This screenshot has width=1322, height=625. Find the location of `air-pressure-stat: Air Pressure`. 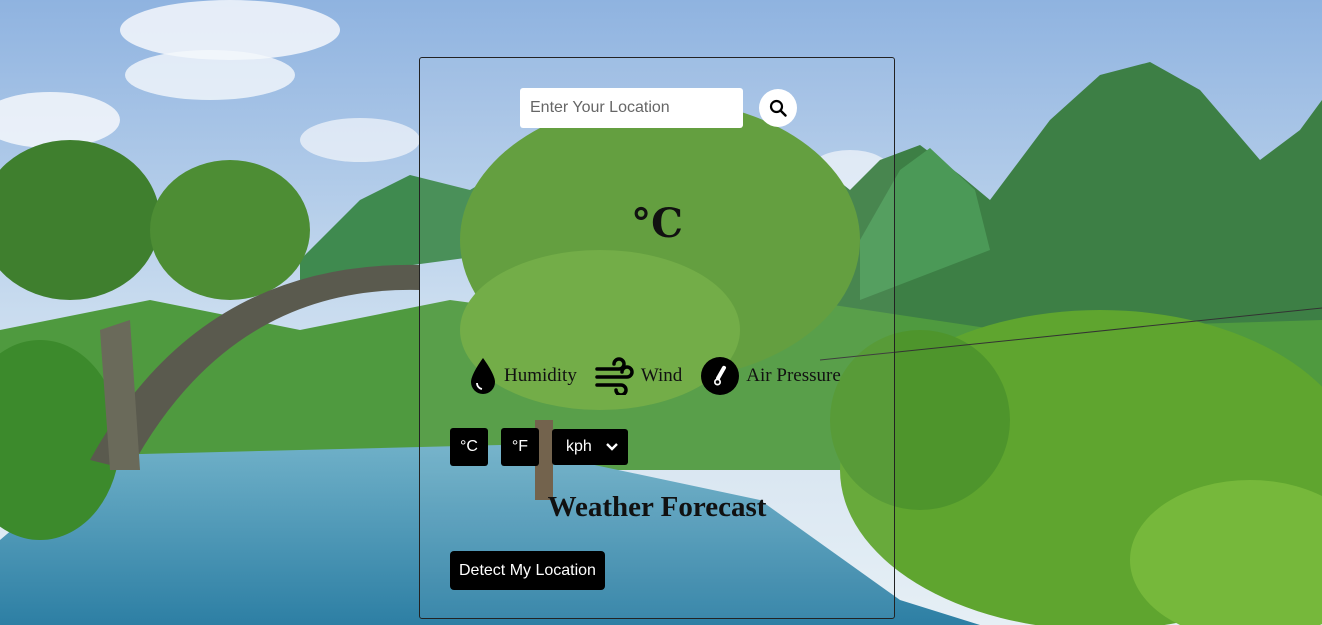

air-pressure-stat: Air Pressure is located at coordinates (770, 376).